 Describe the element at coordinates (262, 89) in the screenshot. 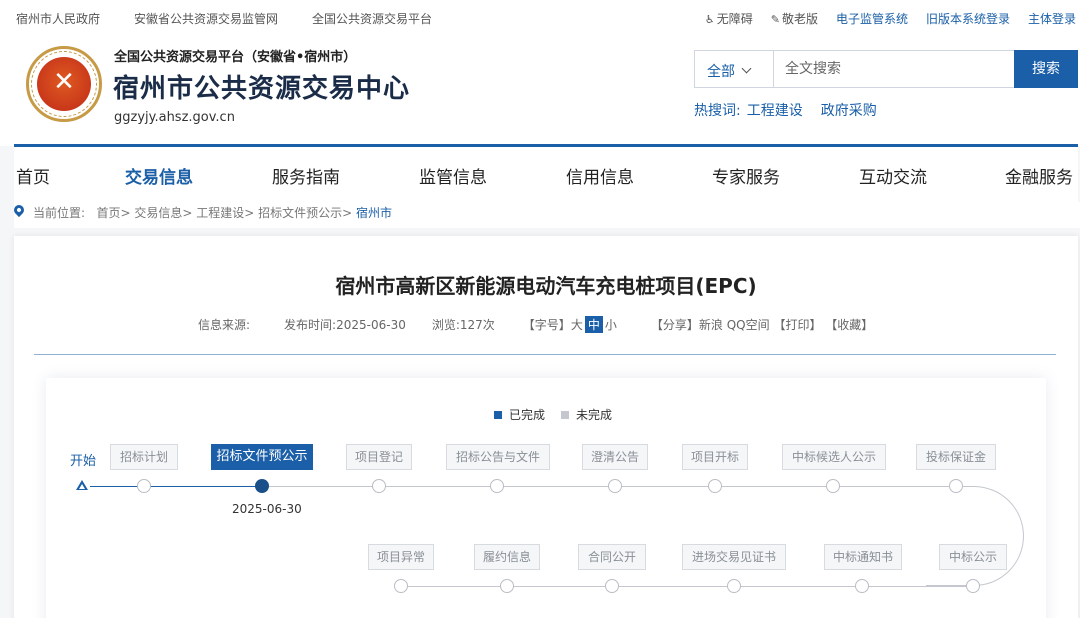

I see `site-title: 宿州市公共资源交易中心` at that location.